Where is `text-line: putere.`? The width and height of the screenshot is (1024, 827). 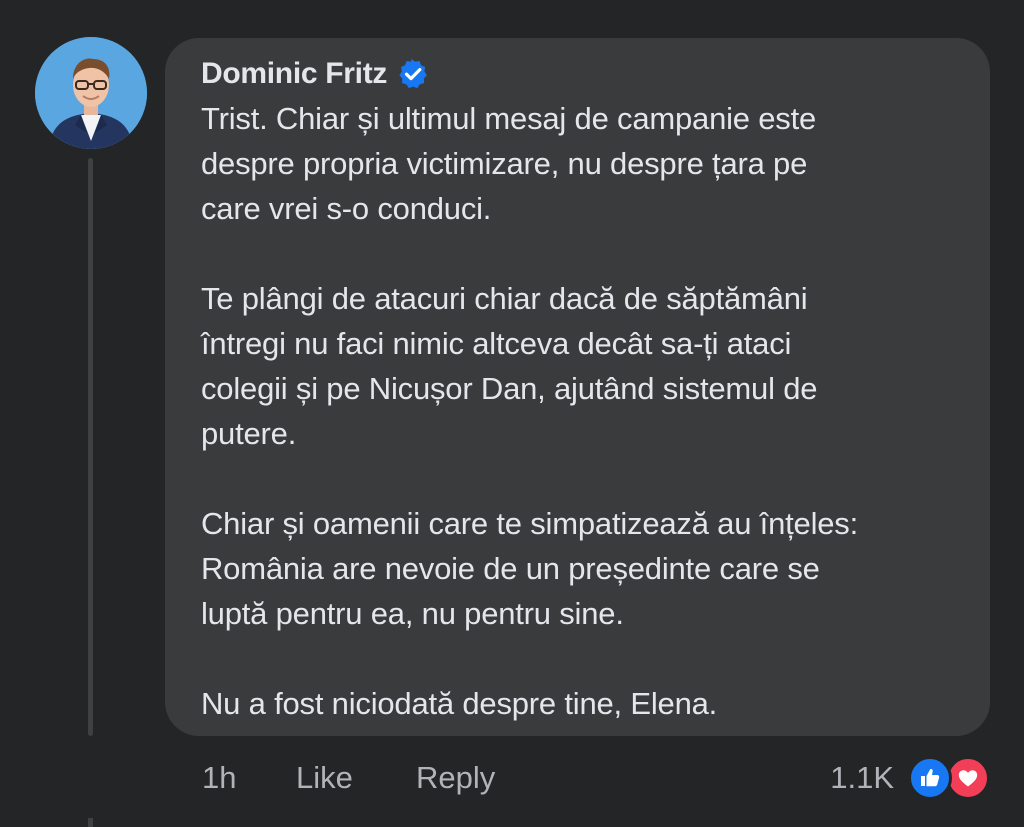 text-line: putere. is located at coordinates (249, 433).